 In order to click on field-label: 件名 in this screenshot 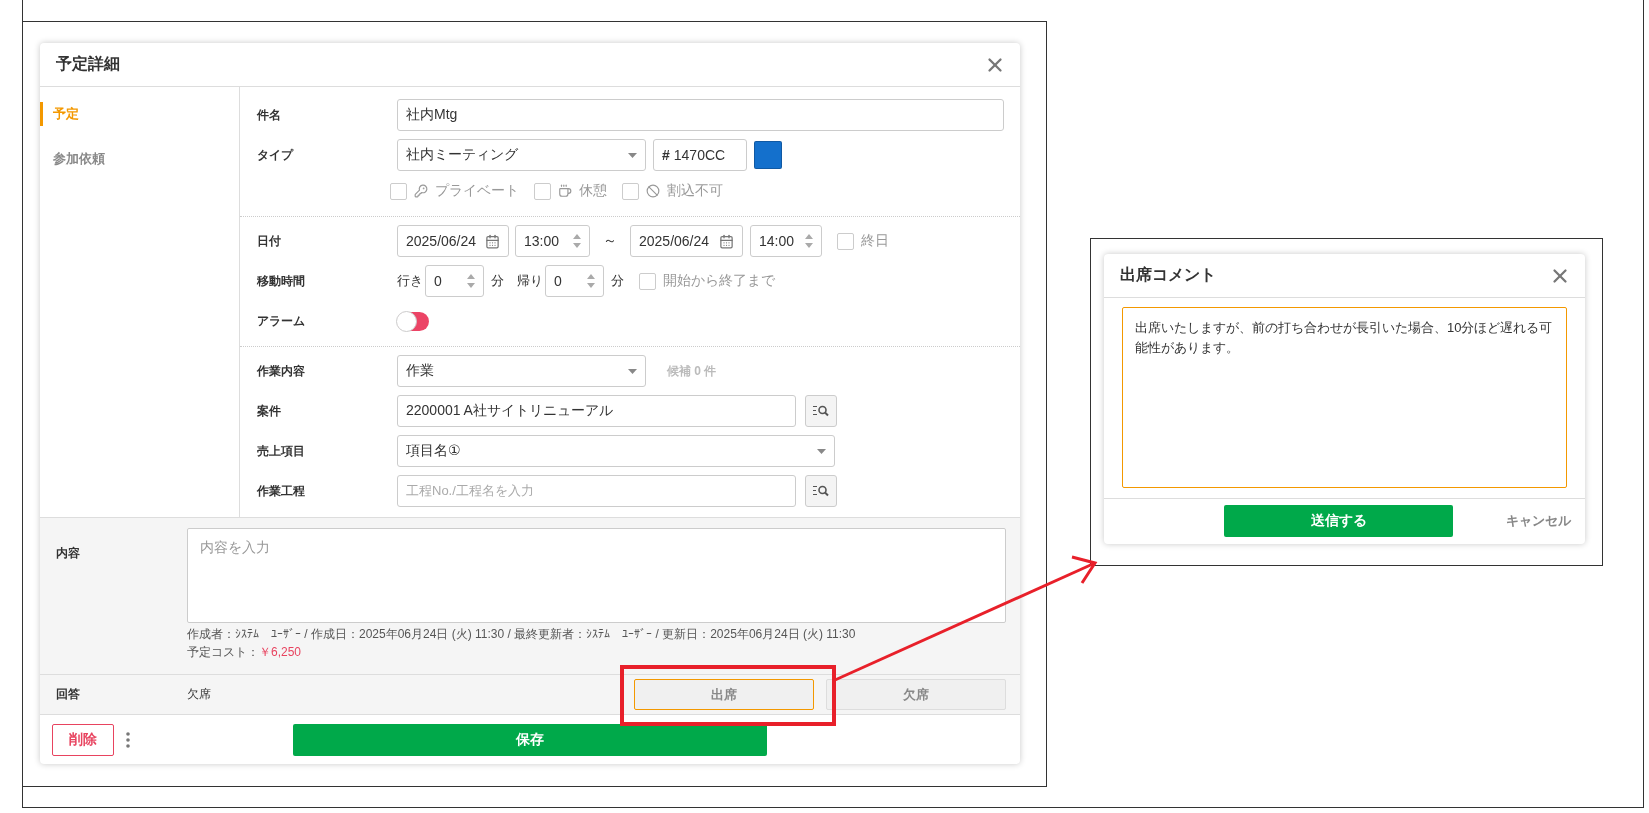, I will do `click(269, 115)`.